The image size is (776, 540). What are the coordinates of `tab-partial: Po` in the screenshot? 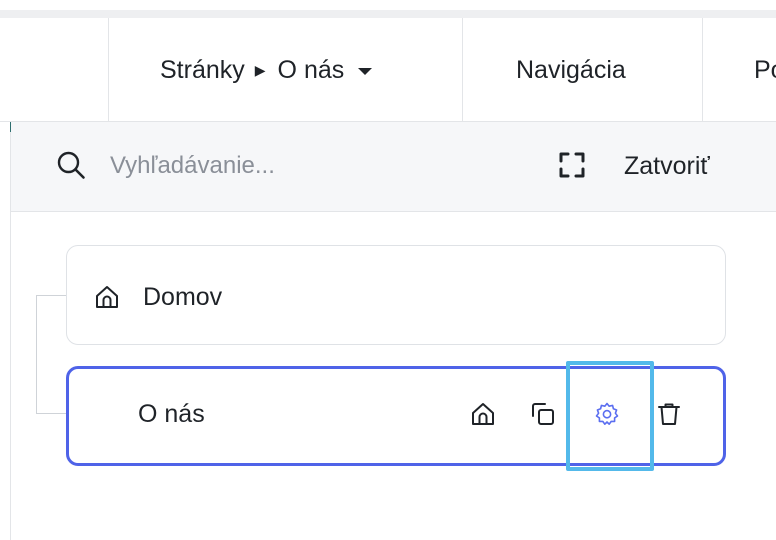 It's located at (765, 70).